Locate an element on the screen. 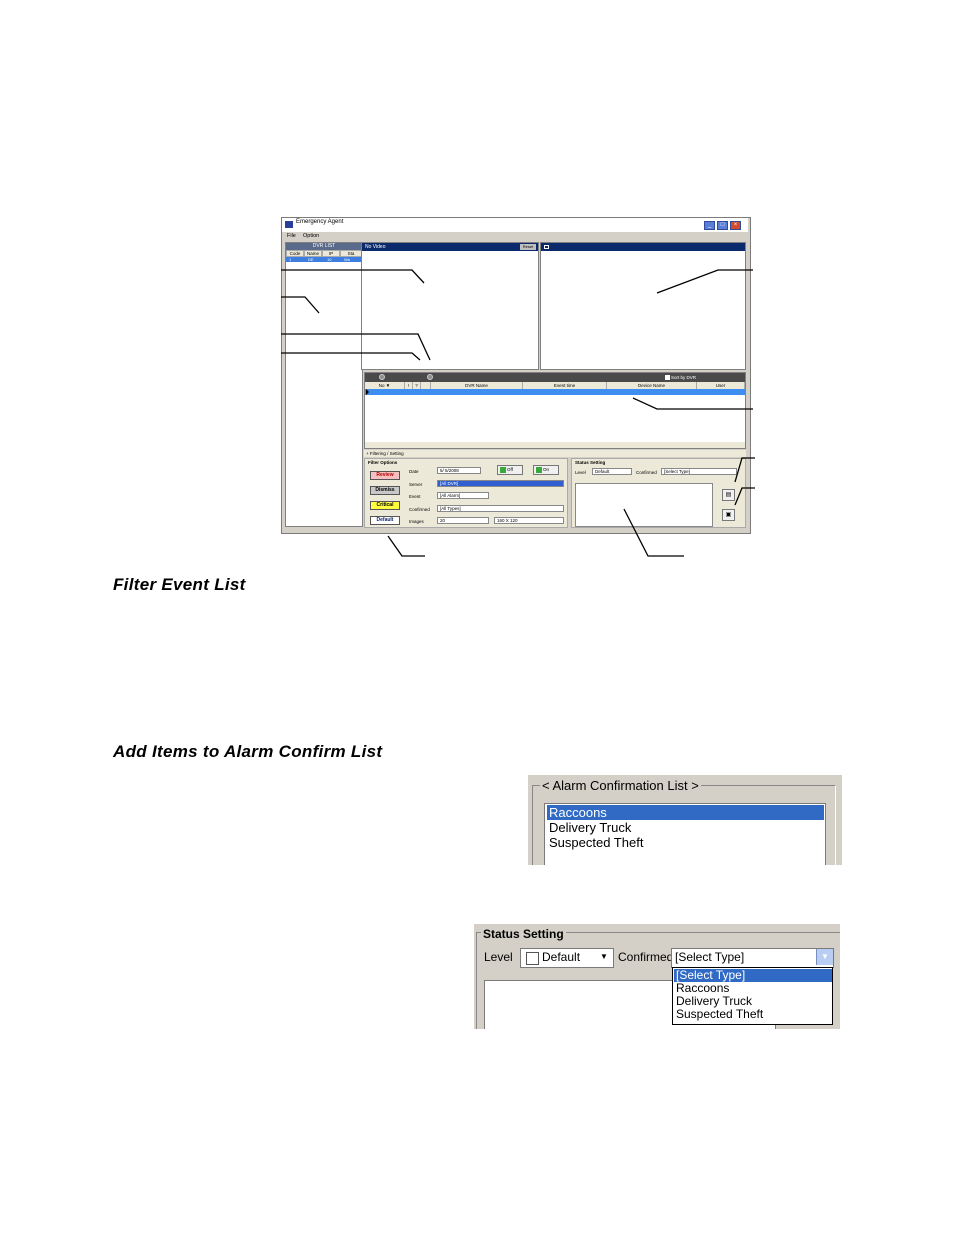  col-name: Name is located at coordinates (313, 253).